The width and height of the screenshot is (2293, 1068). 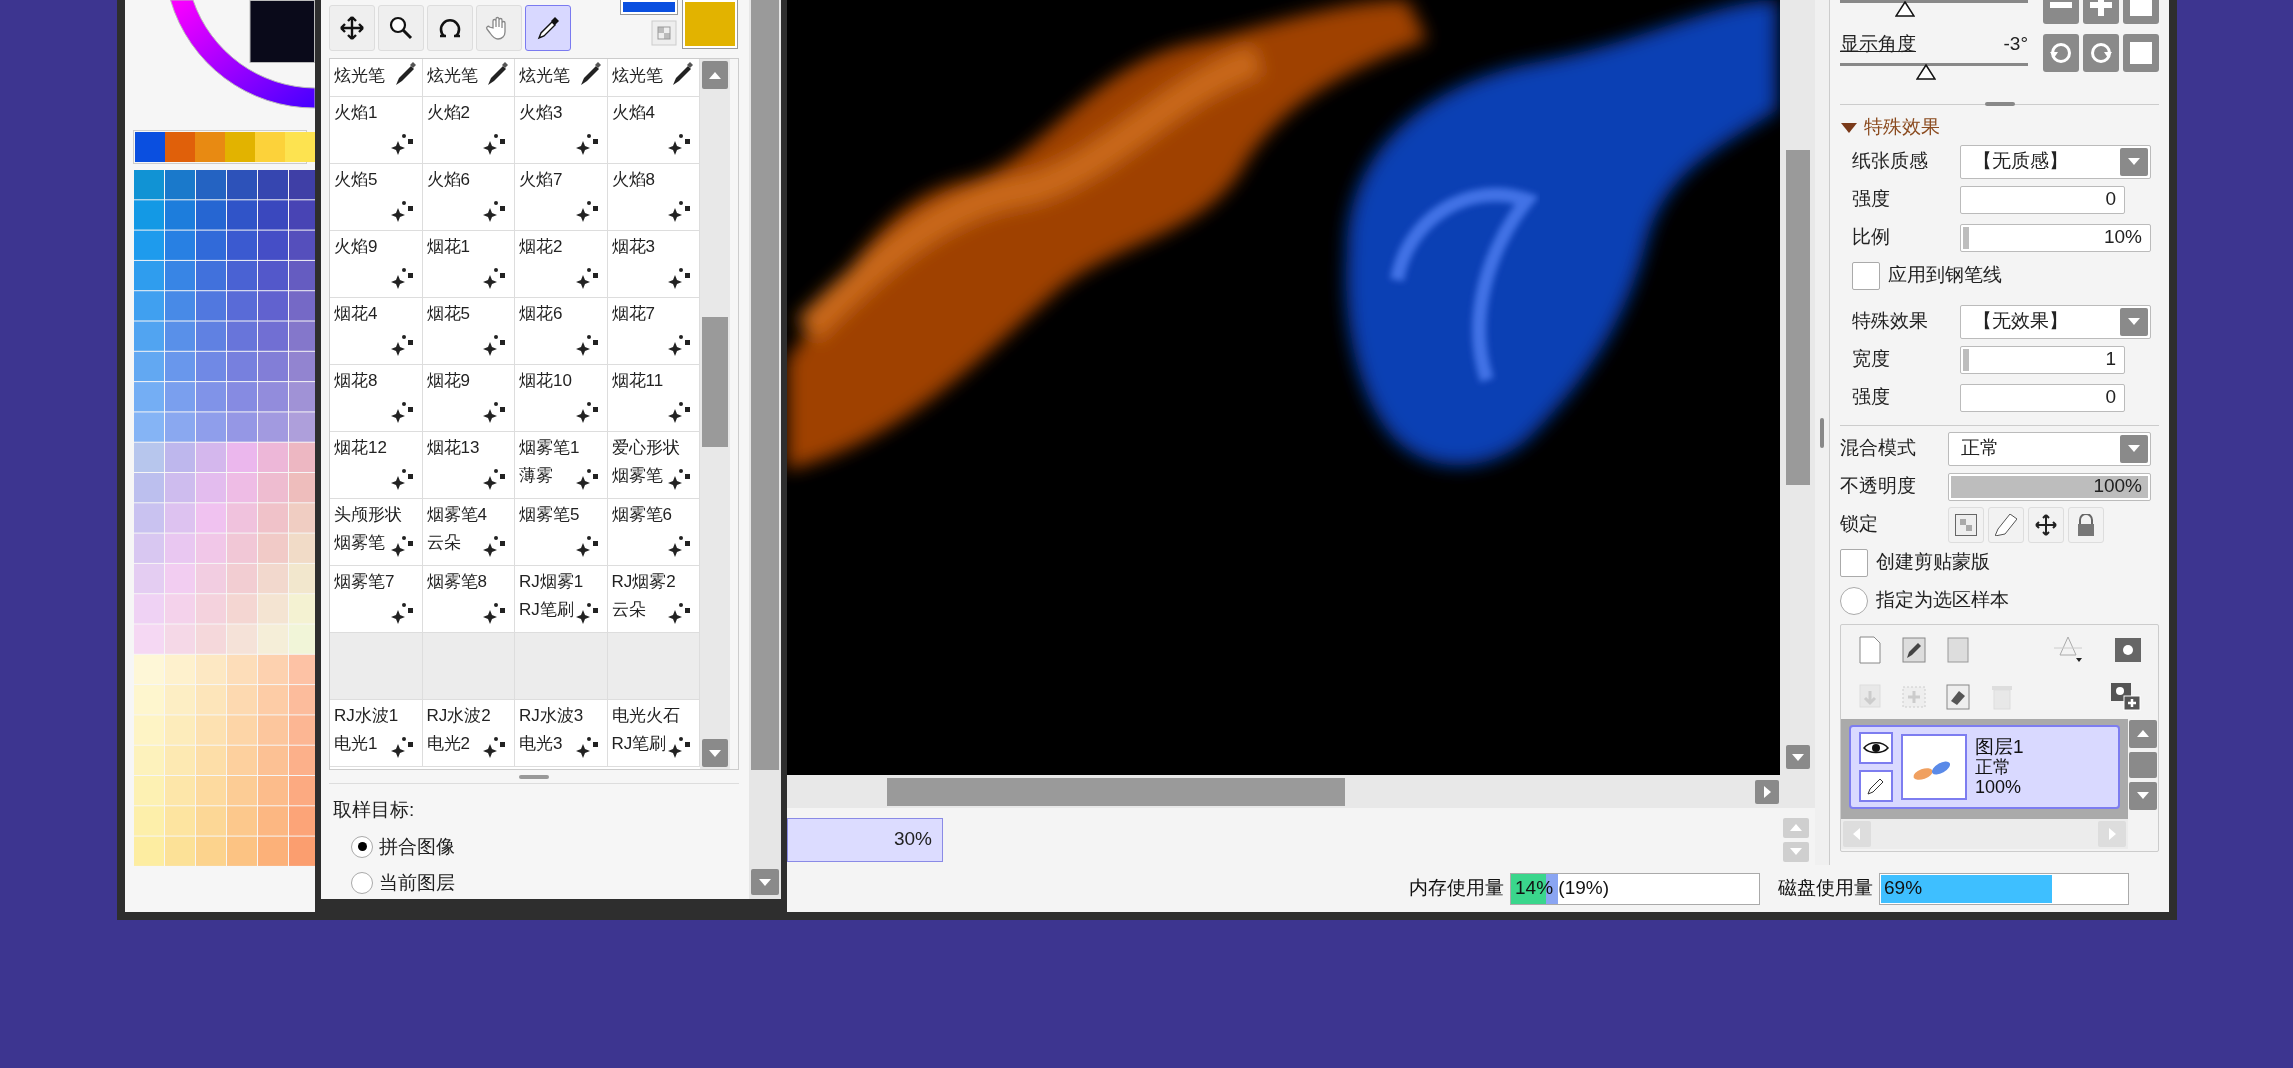 I want to click on brush-preset: 烟花3, so click(x=653, y=264).